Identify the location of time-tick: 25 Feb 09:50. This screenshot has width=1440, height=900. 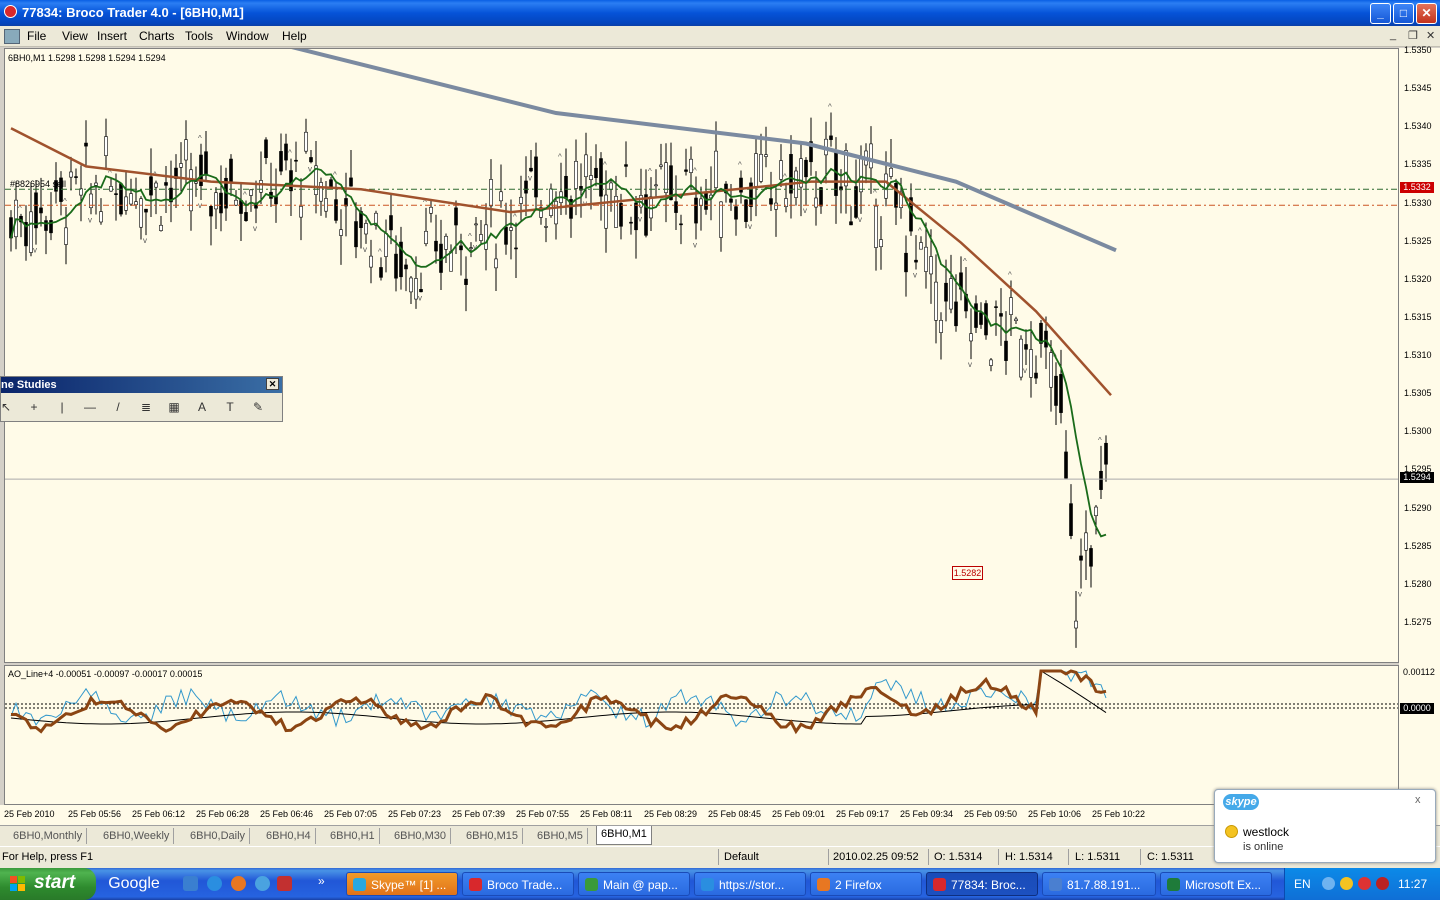
(991, 814).